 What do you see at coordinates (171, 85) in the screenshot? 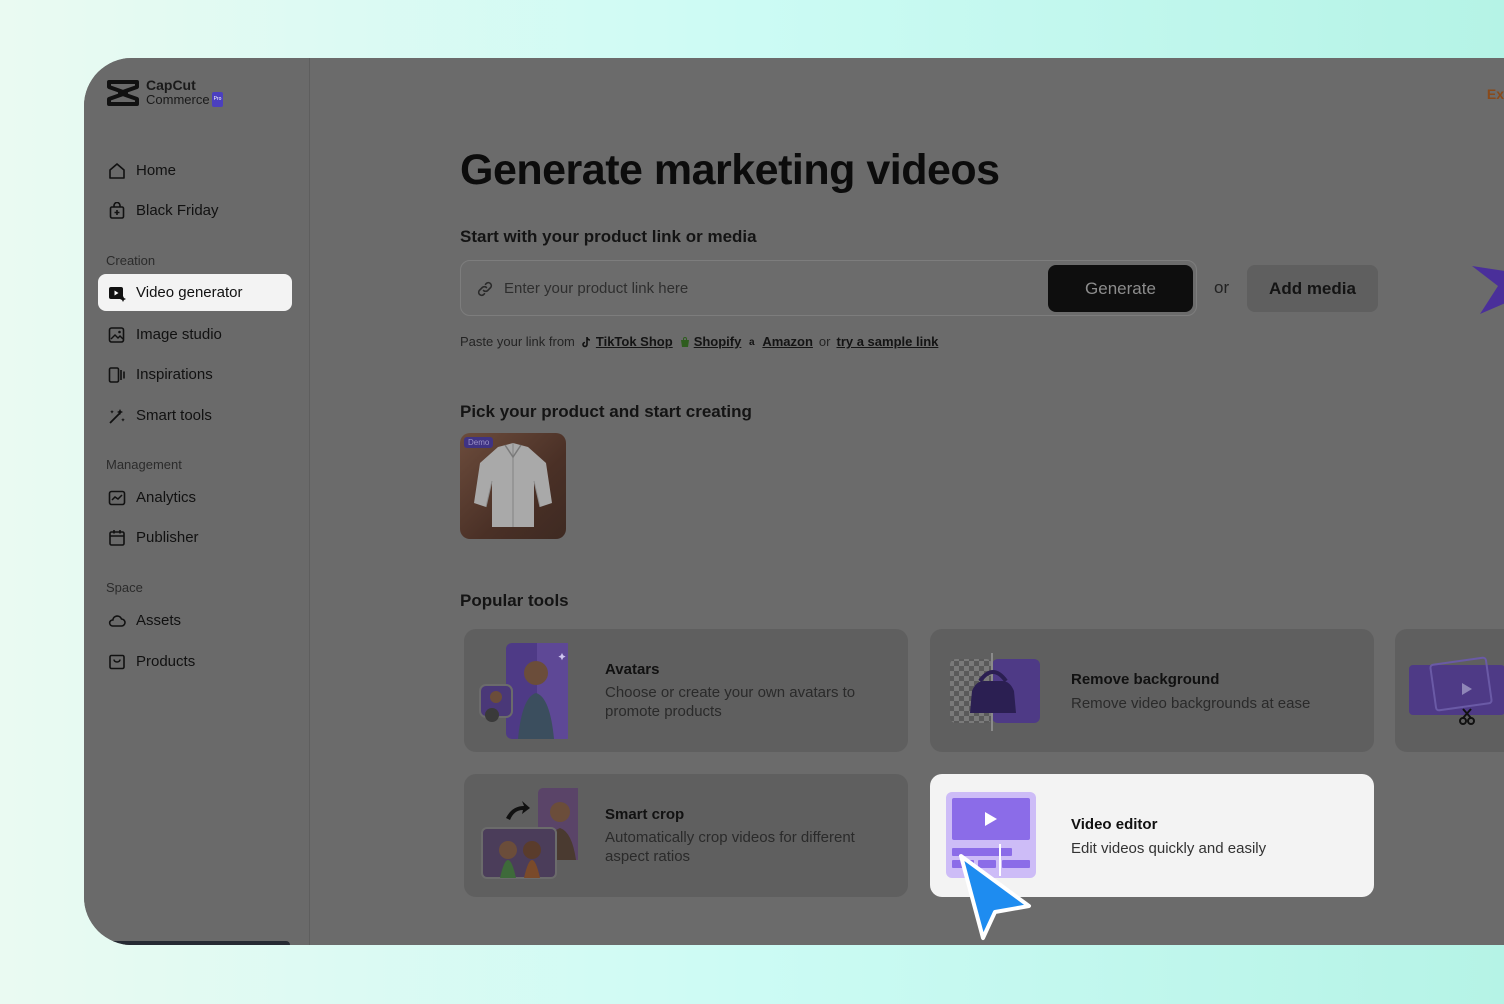
I see `brand-name: CapCut` at bounding box center [171, 85].